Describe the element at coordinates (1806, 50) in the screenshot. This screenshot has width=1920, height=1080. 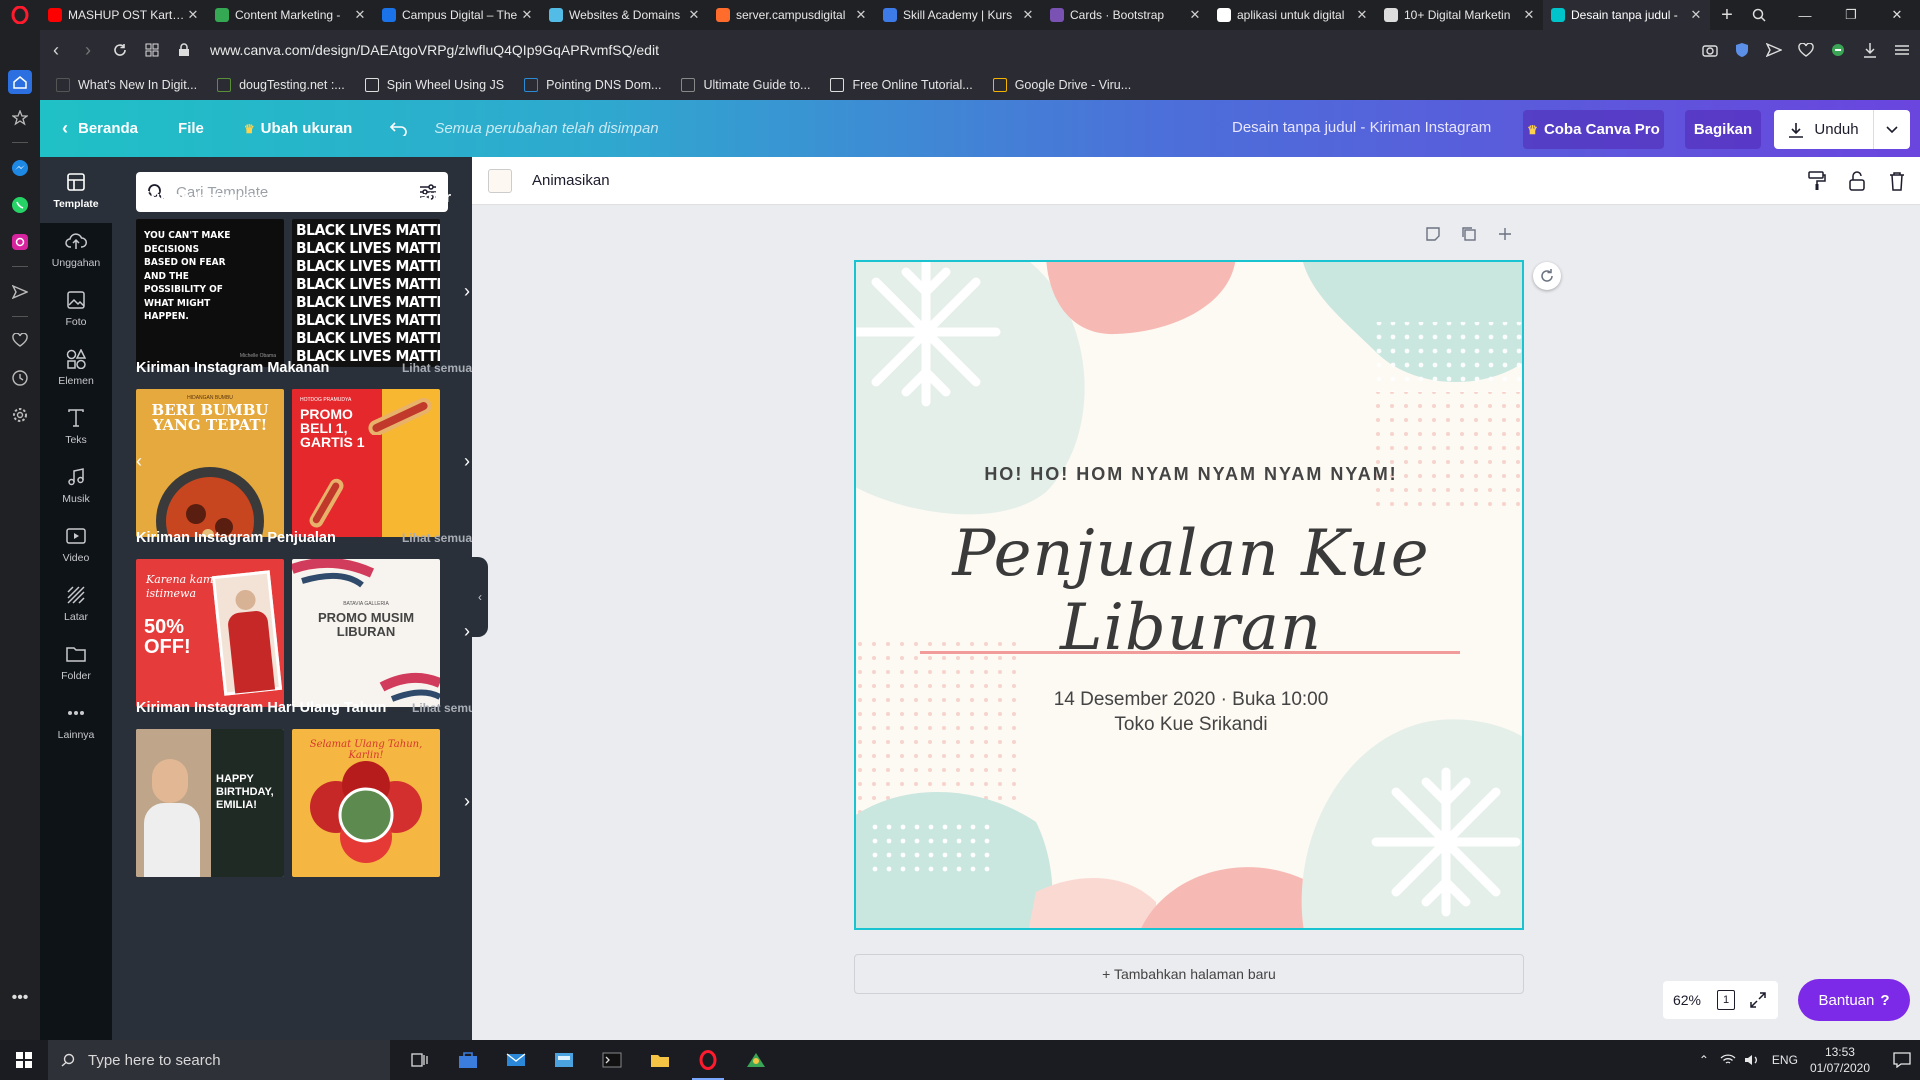
I see `heart-icon` at that location.